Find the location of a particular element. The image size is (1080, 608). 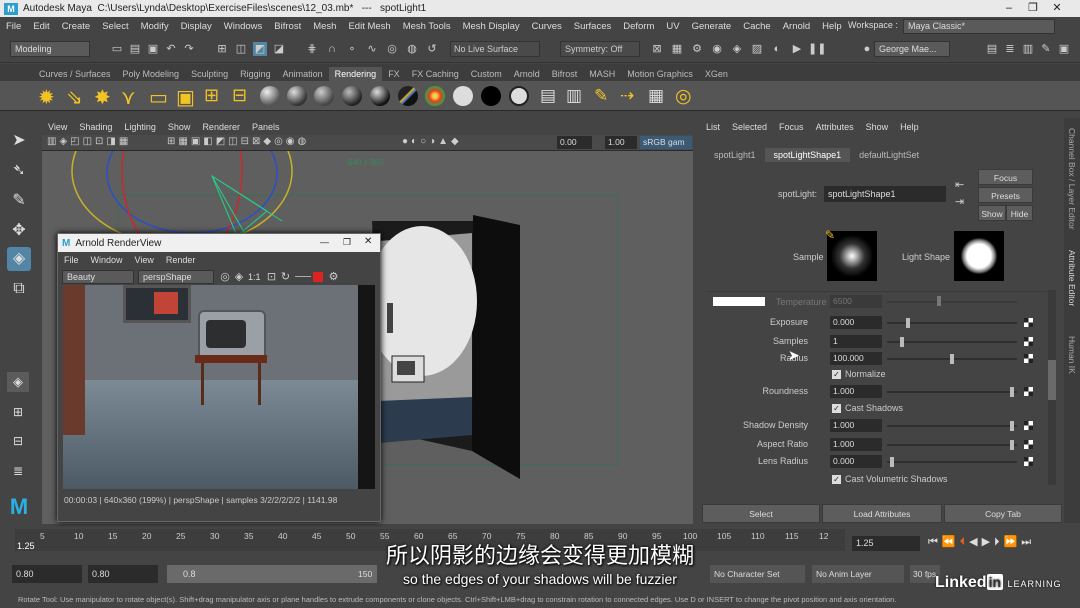

snap-view-plane-icon: ◎ is located at coordinates (392, 49).